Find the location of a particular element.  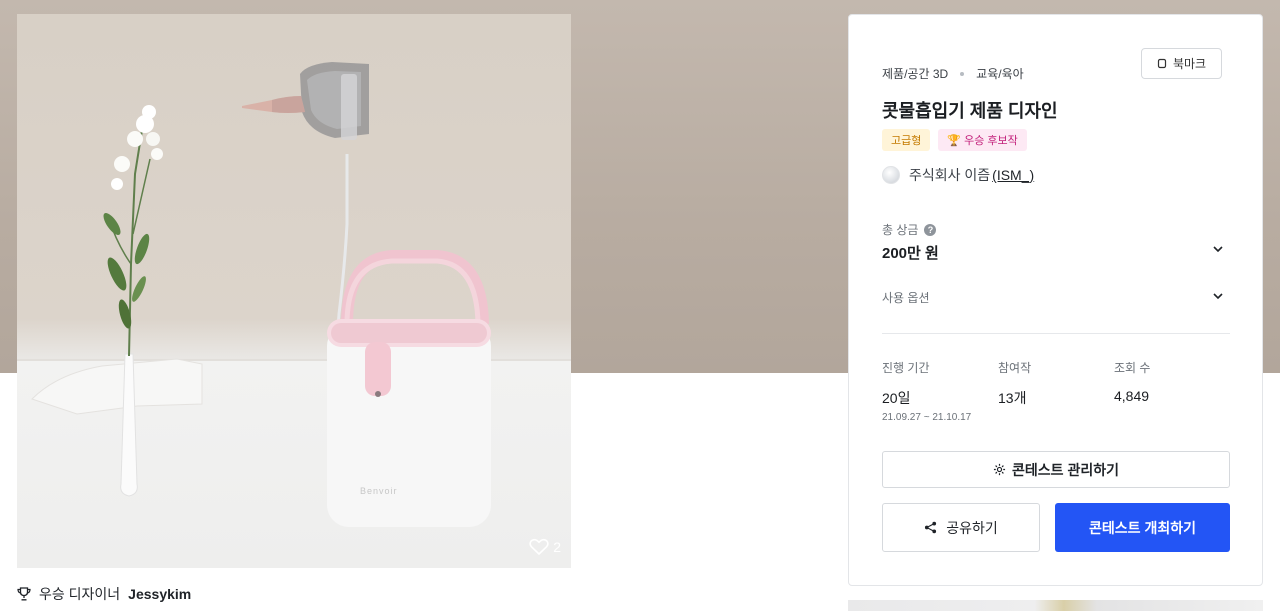

divider is located at coordinates (1056, 333).